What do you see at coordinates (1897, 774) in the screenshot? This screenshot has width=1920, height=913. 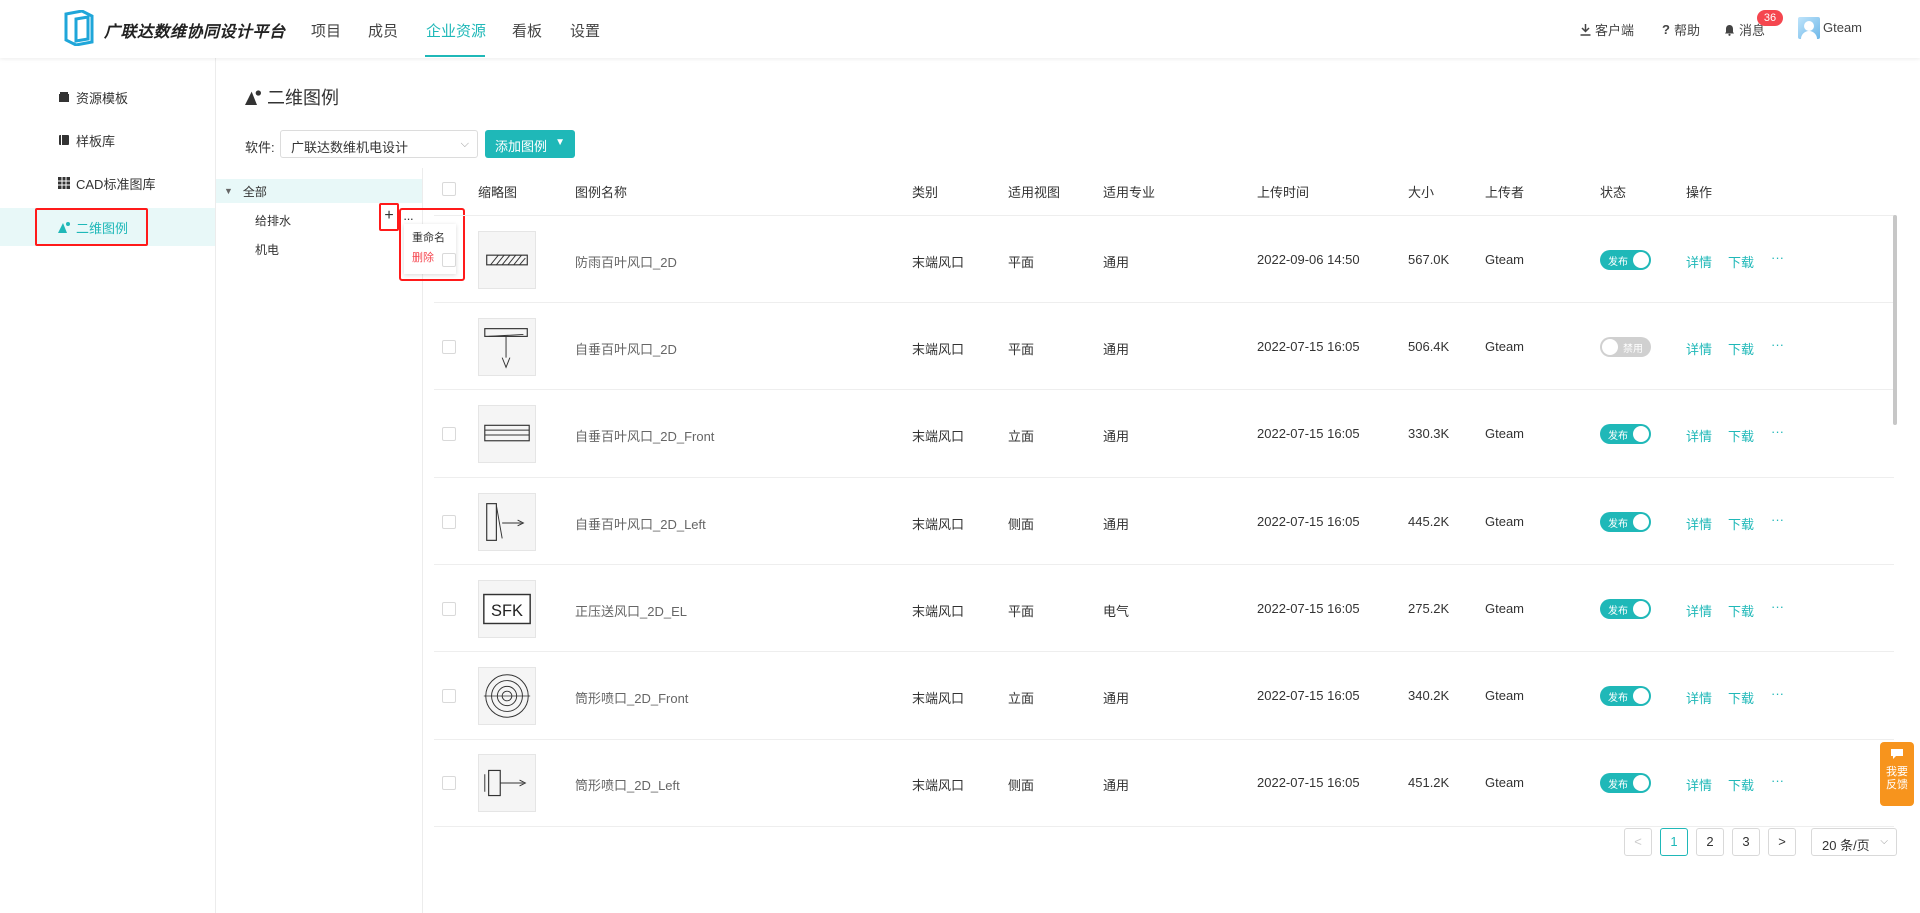 I see `feedback-button: 我要反馈` at bounding box center [1897, 774].